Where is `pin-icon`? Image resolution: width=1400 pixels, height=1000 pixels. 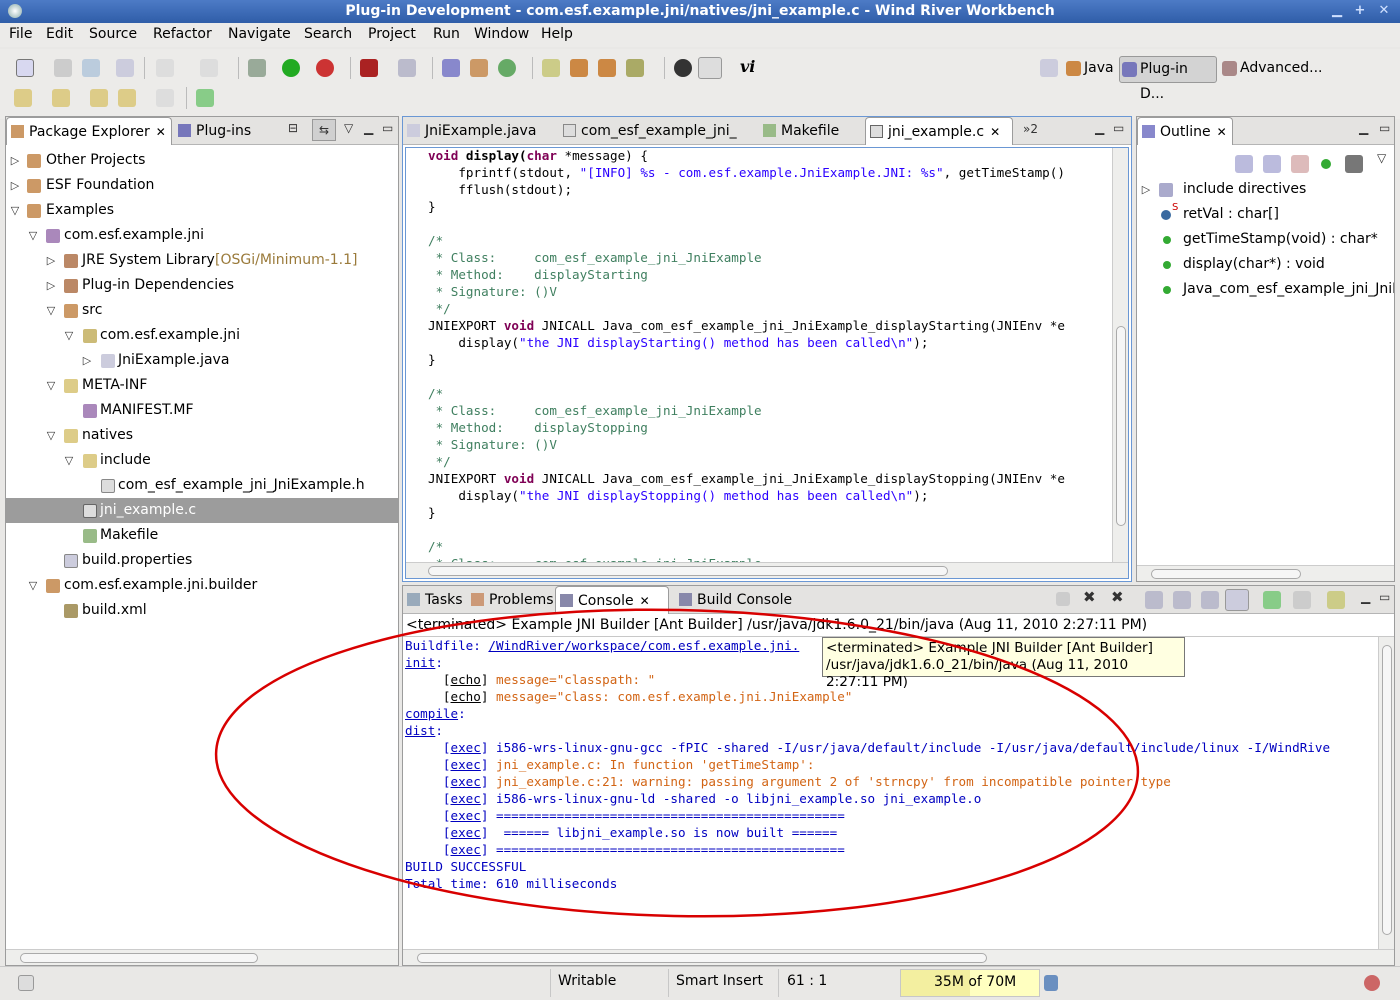 pin-icon is located at coordinates (205, 98).